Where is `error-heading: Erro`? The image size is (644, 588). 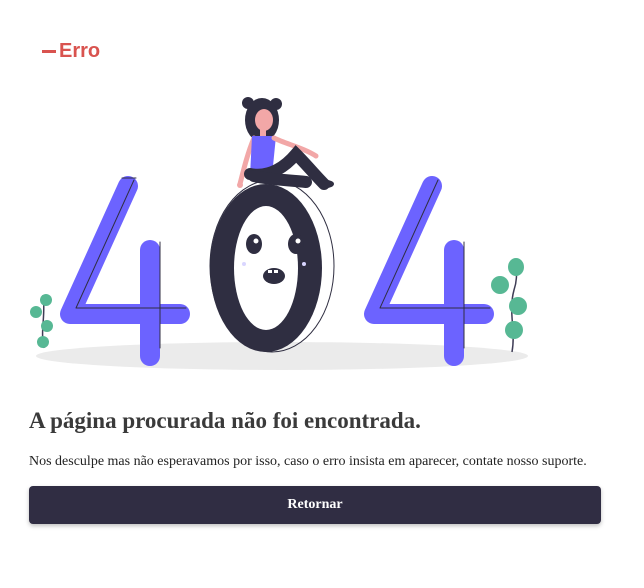 error-heading: Erro is located at coordinates (71, 51).